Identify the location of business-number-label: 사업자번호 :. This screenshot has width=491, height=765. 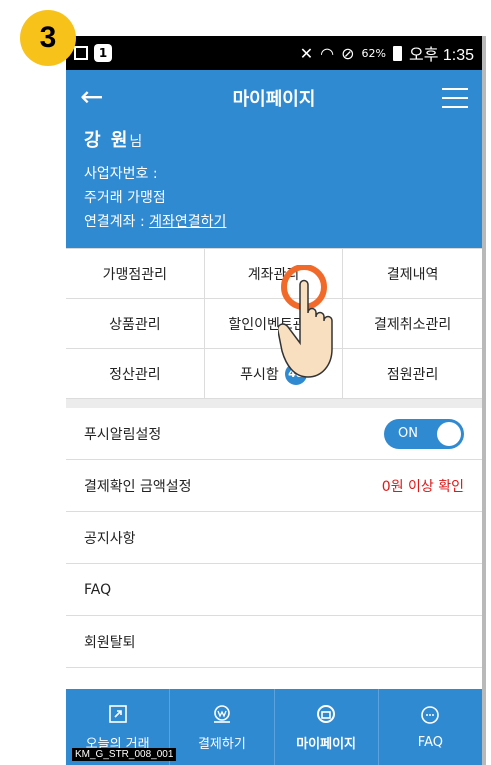
(121, 174).